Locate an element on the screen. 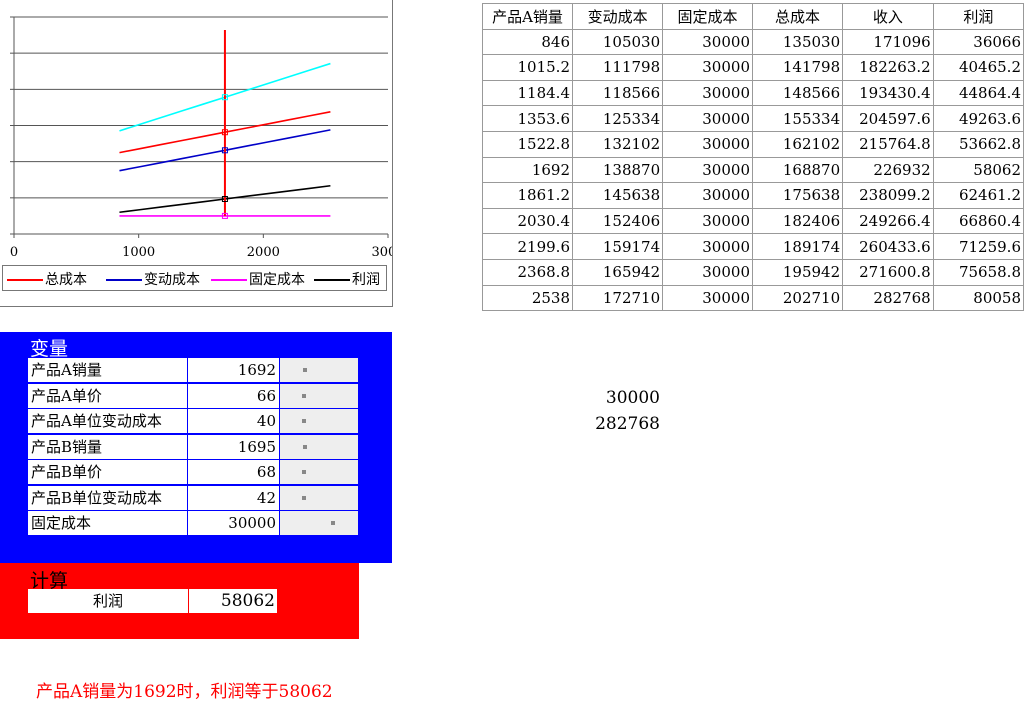  table-cell: 159174 is located at coordinates (617, 246).